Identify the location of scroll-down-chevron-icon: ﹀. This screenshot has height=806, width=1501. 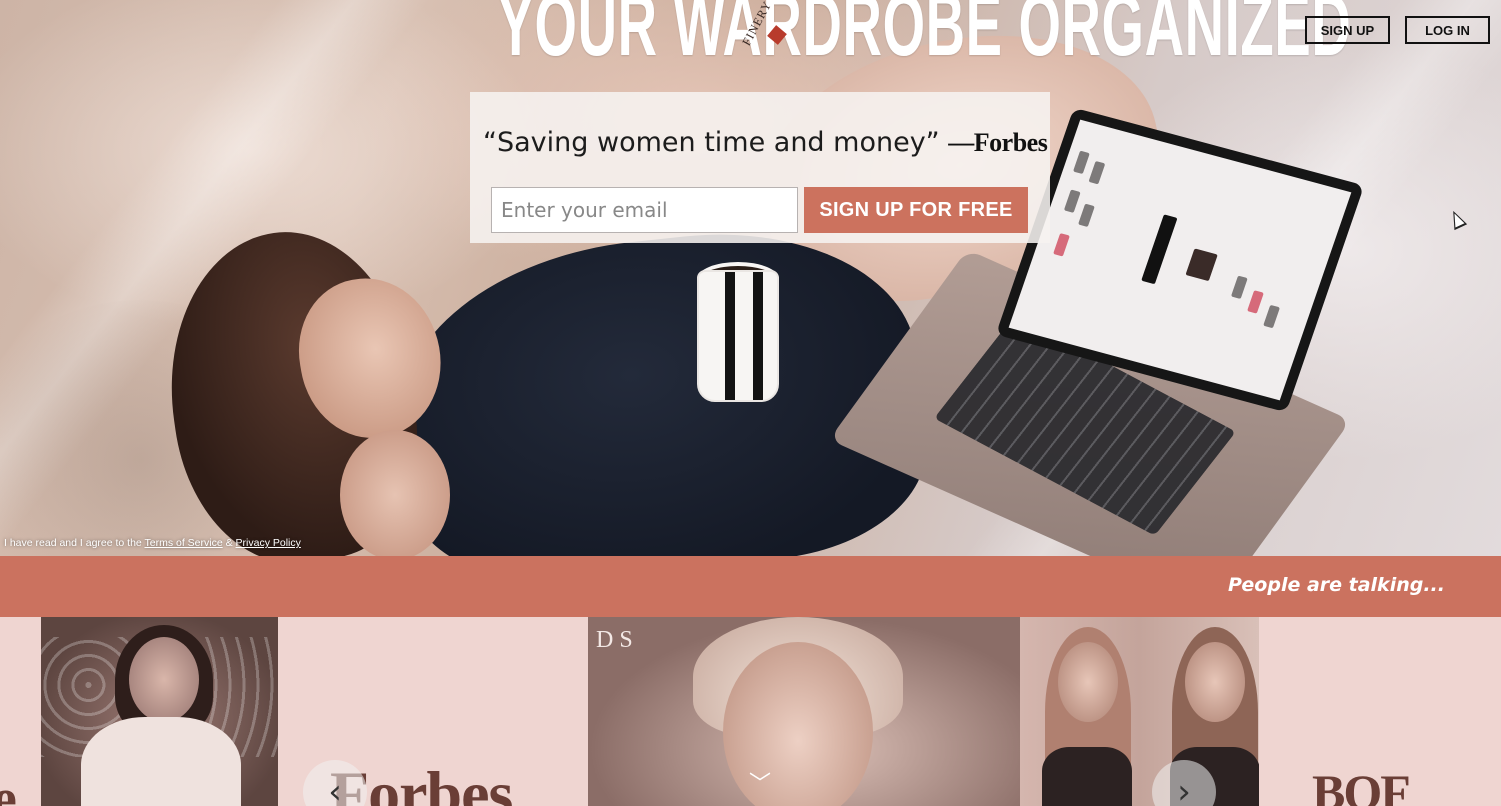
(760, 781).